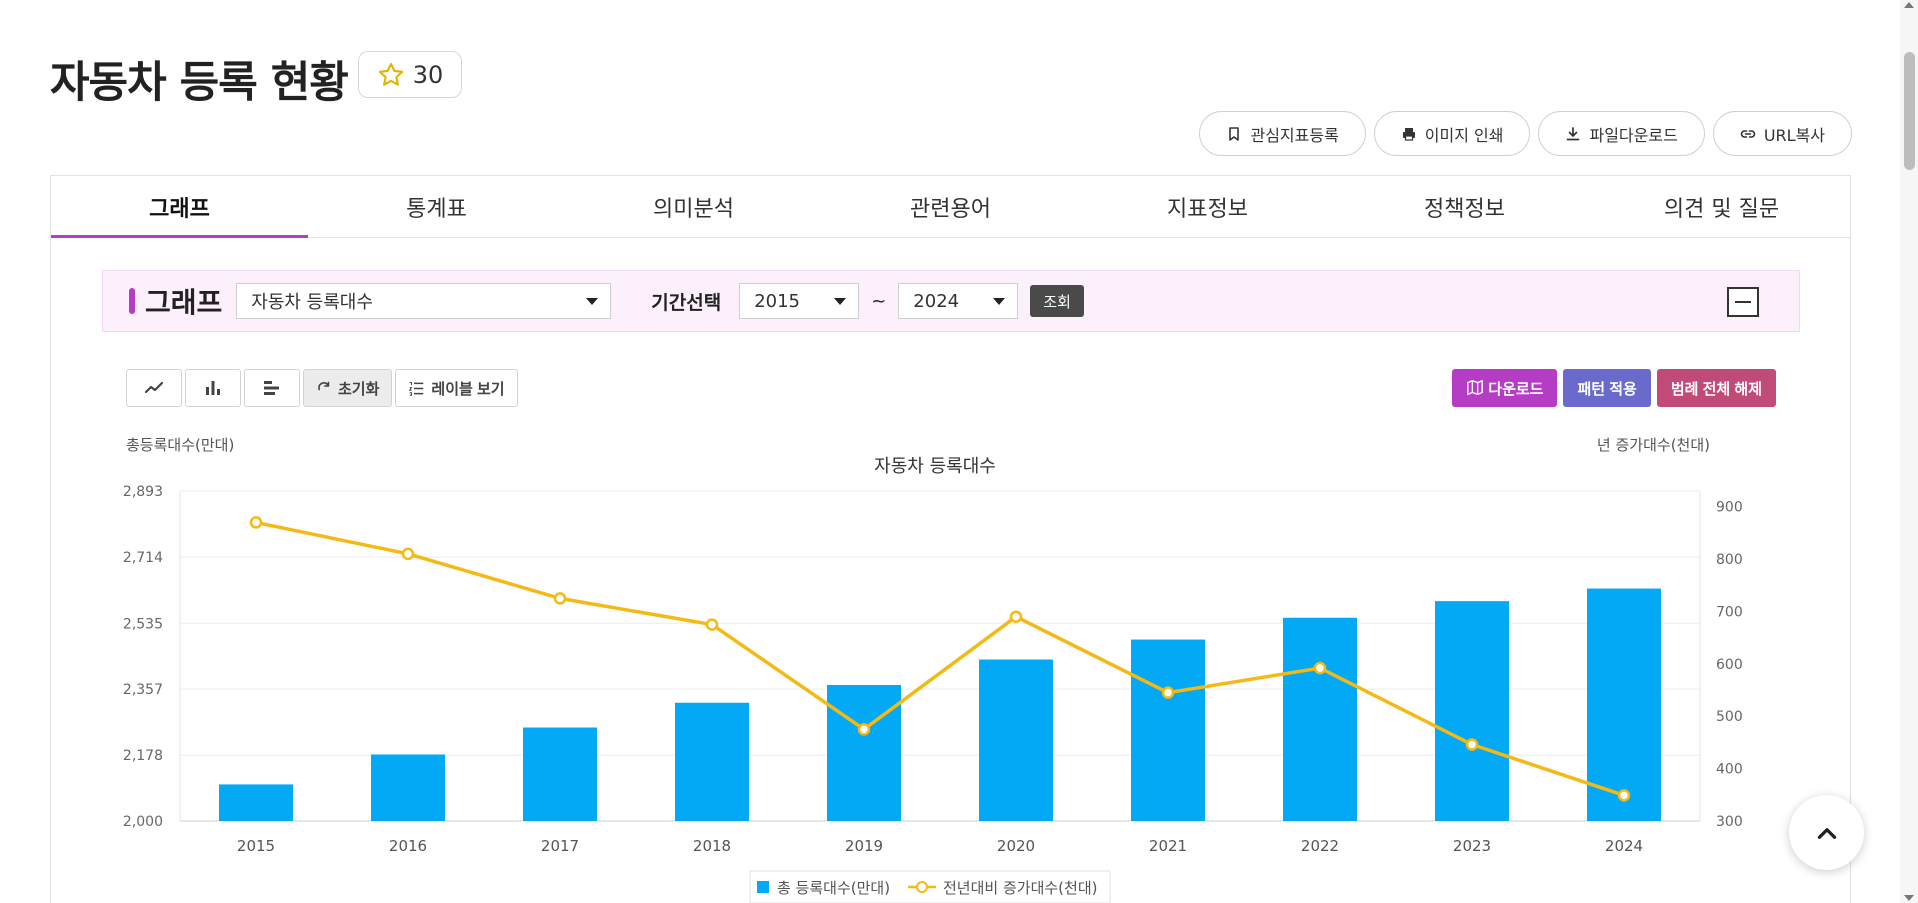 Image resolution: width=1918 pixels, height=903 pixels. Describe the element at coordinates (1464, 206) in the screenshot. I see `tab-policy-info: 정책정보` at that location.